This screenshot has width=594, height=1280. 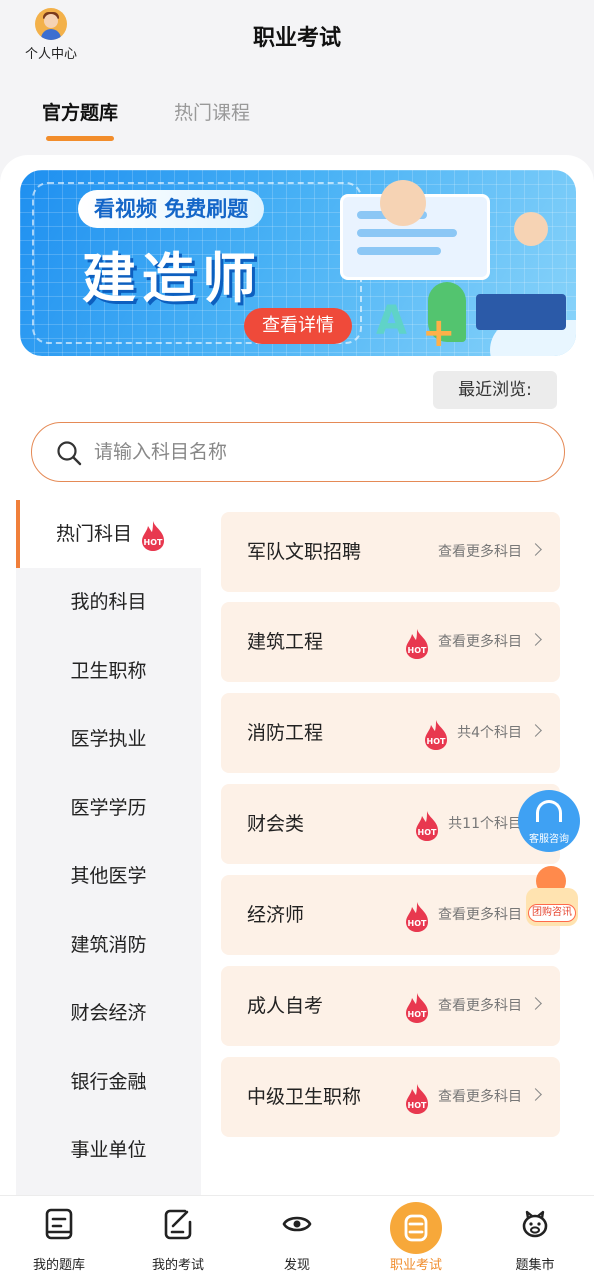 What do you see at coordinates (80, 138) in the screenshot?
I see `tab-active-indicator` at bounding box center [80, 138].